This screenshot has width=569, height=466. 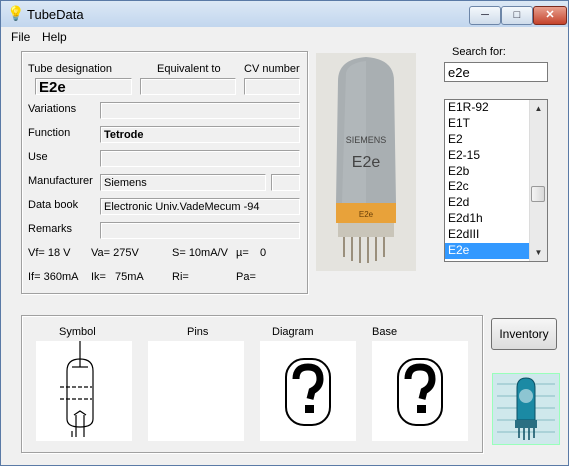 I want to click on scroll-up-arrow: ▲, so click(x=538, y=108).